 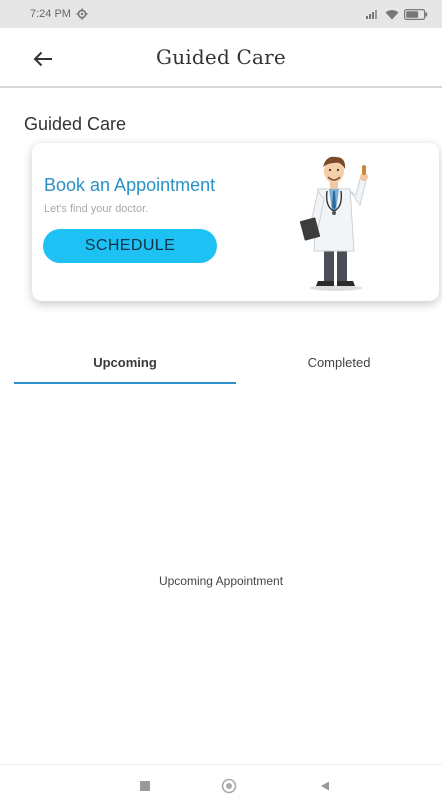 I want to click on wifi-icon, so click(x=392, y=14).